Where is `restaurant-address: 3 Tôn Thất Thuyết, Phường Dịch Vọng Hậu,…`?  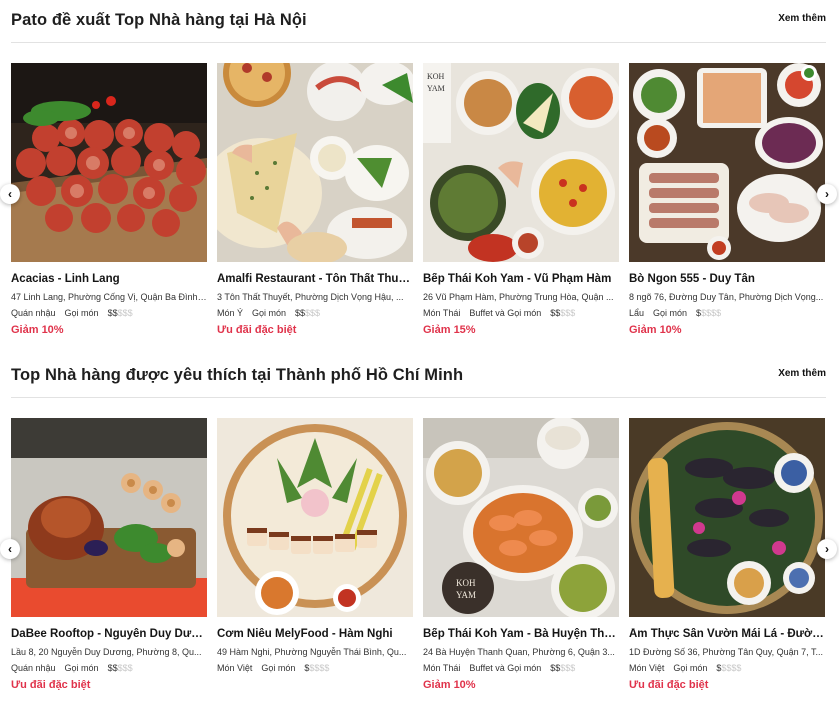
restaurant-address: 3 Tôn Thất Thuyết, Phường Dịch Vọng Hậu,… is located at coordinates (310, 297).